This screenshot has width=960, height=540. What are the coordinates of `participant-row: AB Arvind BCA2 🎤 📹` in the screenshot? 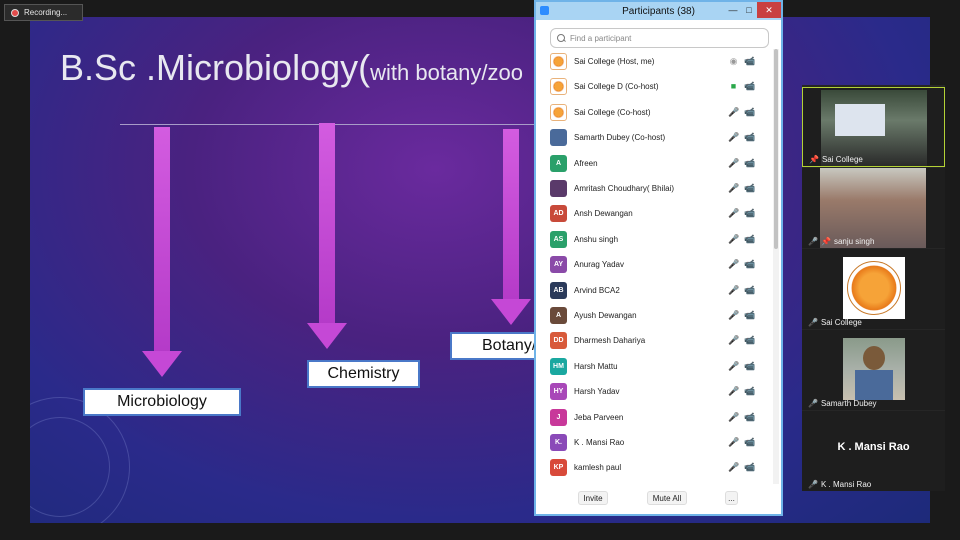 It's located at (654, 290).